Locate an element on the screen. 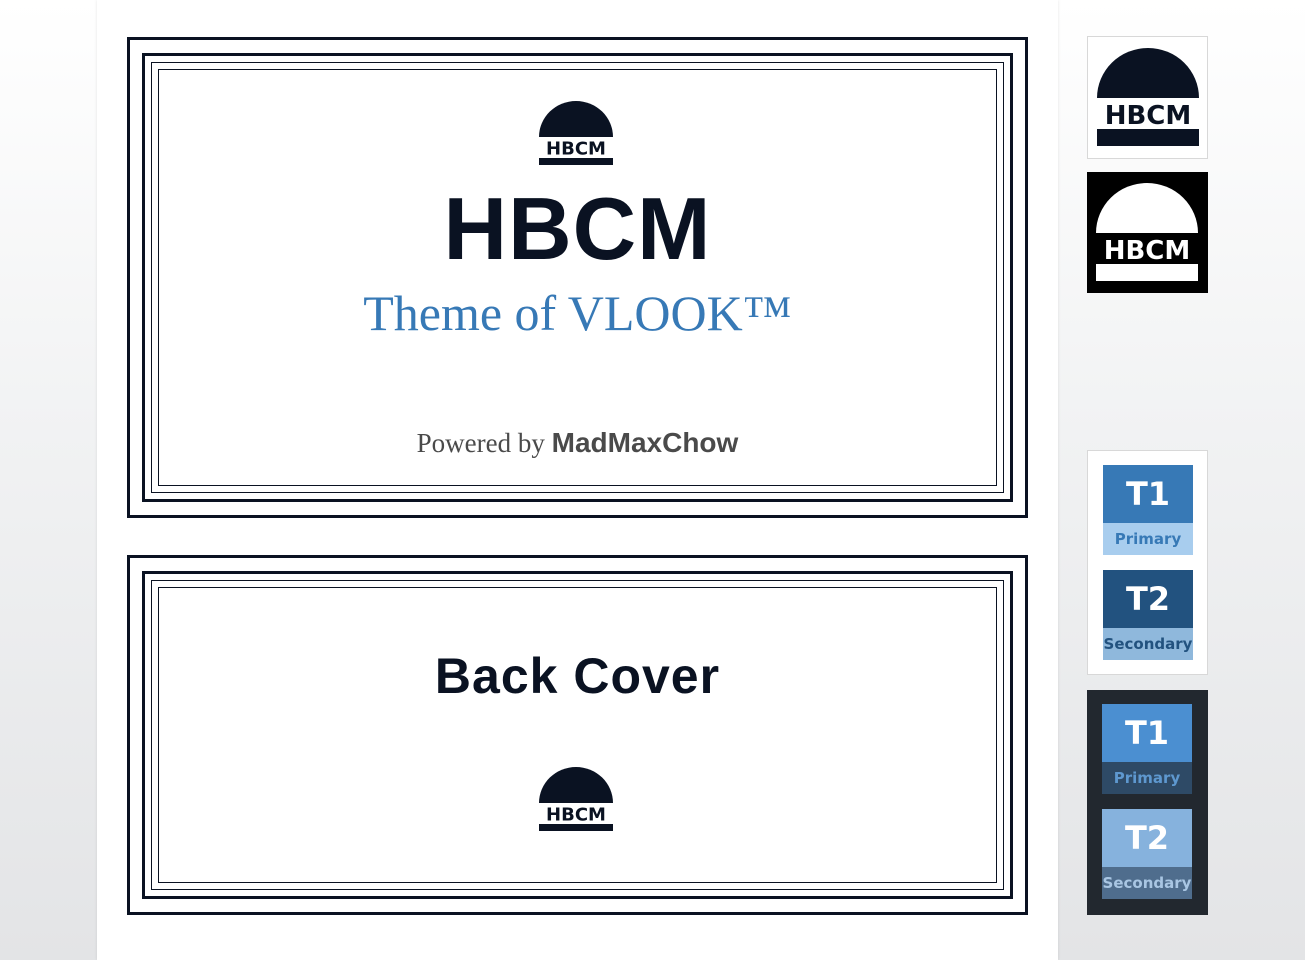  logo-dark-preview: HBCM is located at coordinates (1147, 232).